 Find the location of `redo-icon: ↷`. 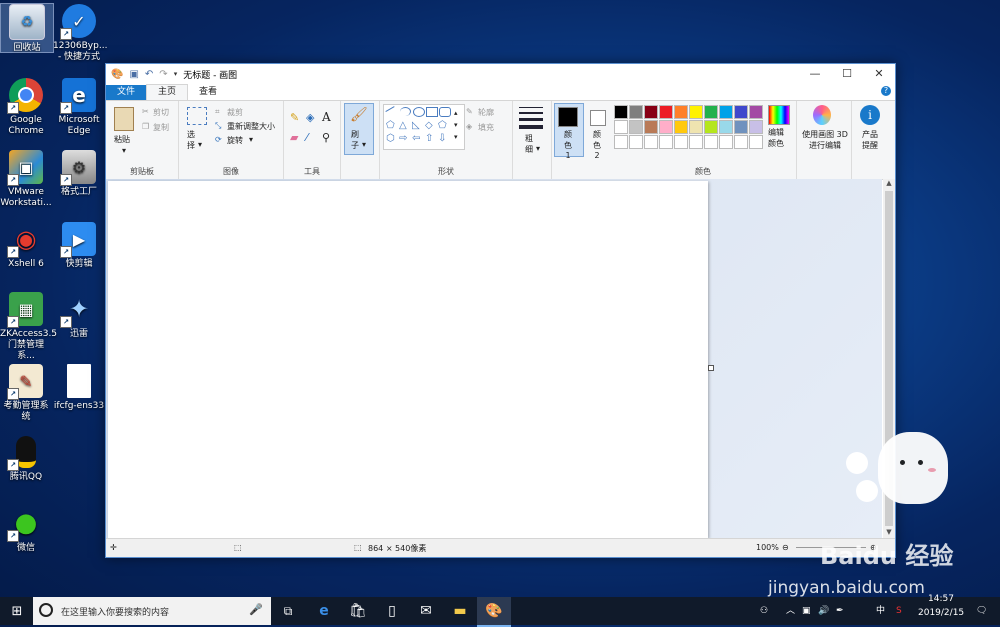

redo-icon: ↷ is located at coordinates (163, 74).